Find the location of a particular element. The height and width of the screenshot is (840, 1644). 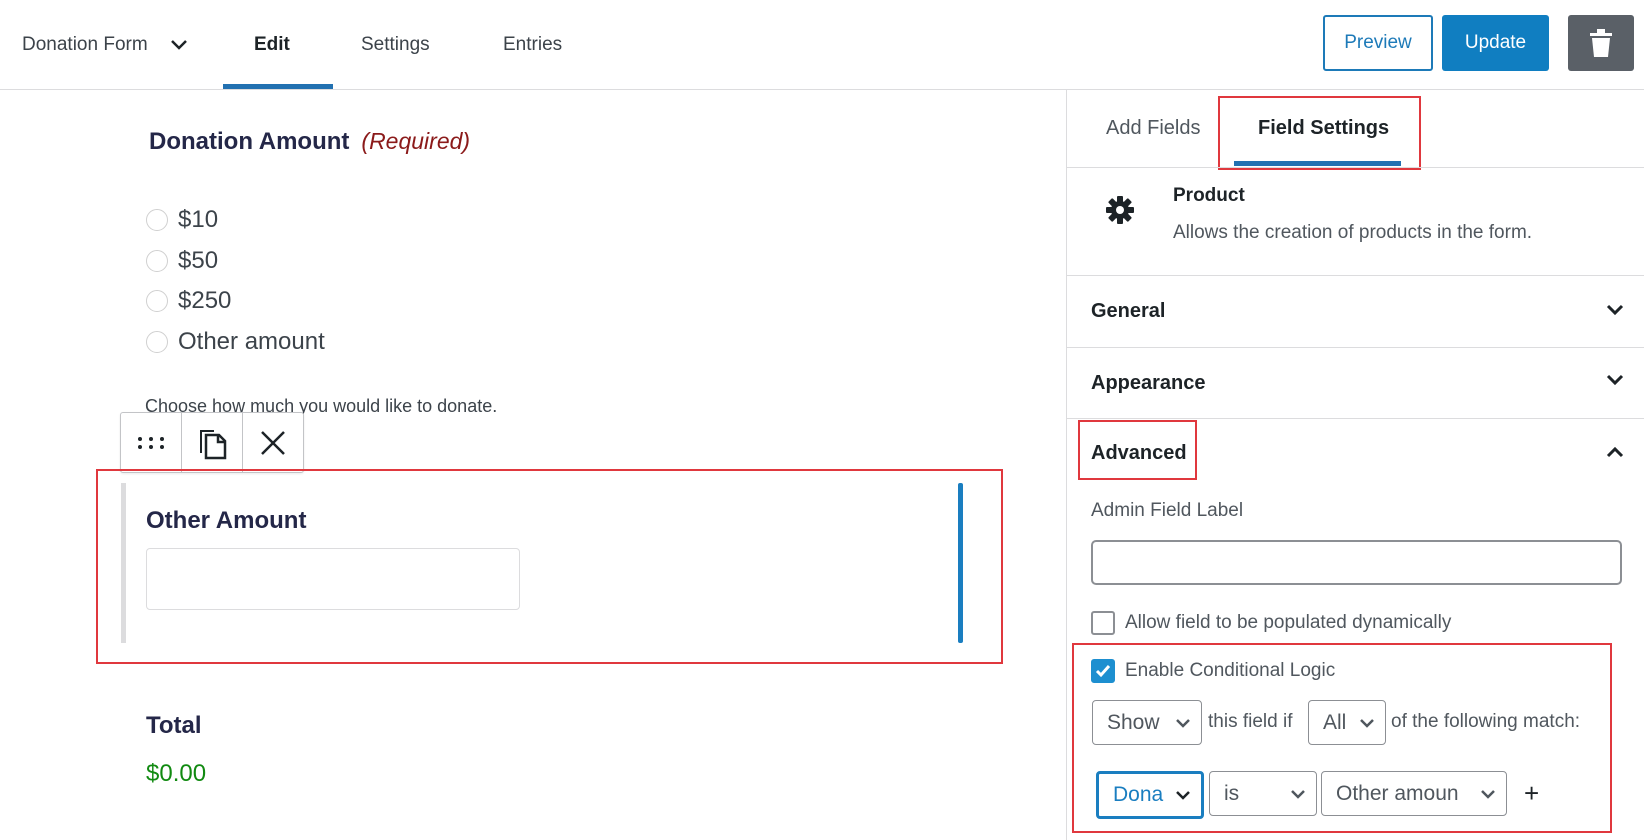

section-general: General is located at coordinates (1128, 311).